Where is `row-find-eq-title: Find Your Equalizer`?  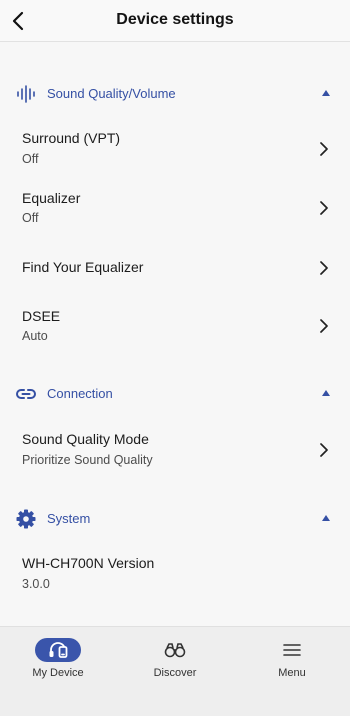 row-find-eq-title: Find Your Equalizer is located at coordinates (83, 267).